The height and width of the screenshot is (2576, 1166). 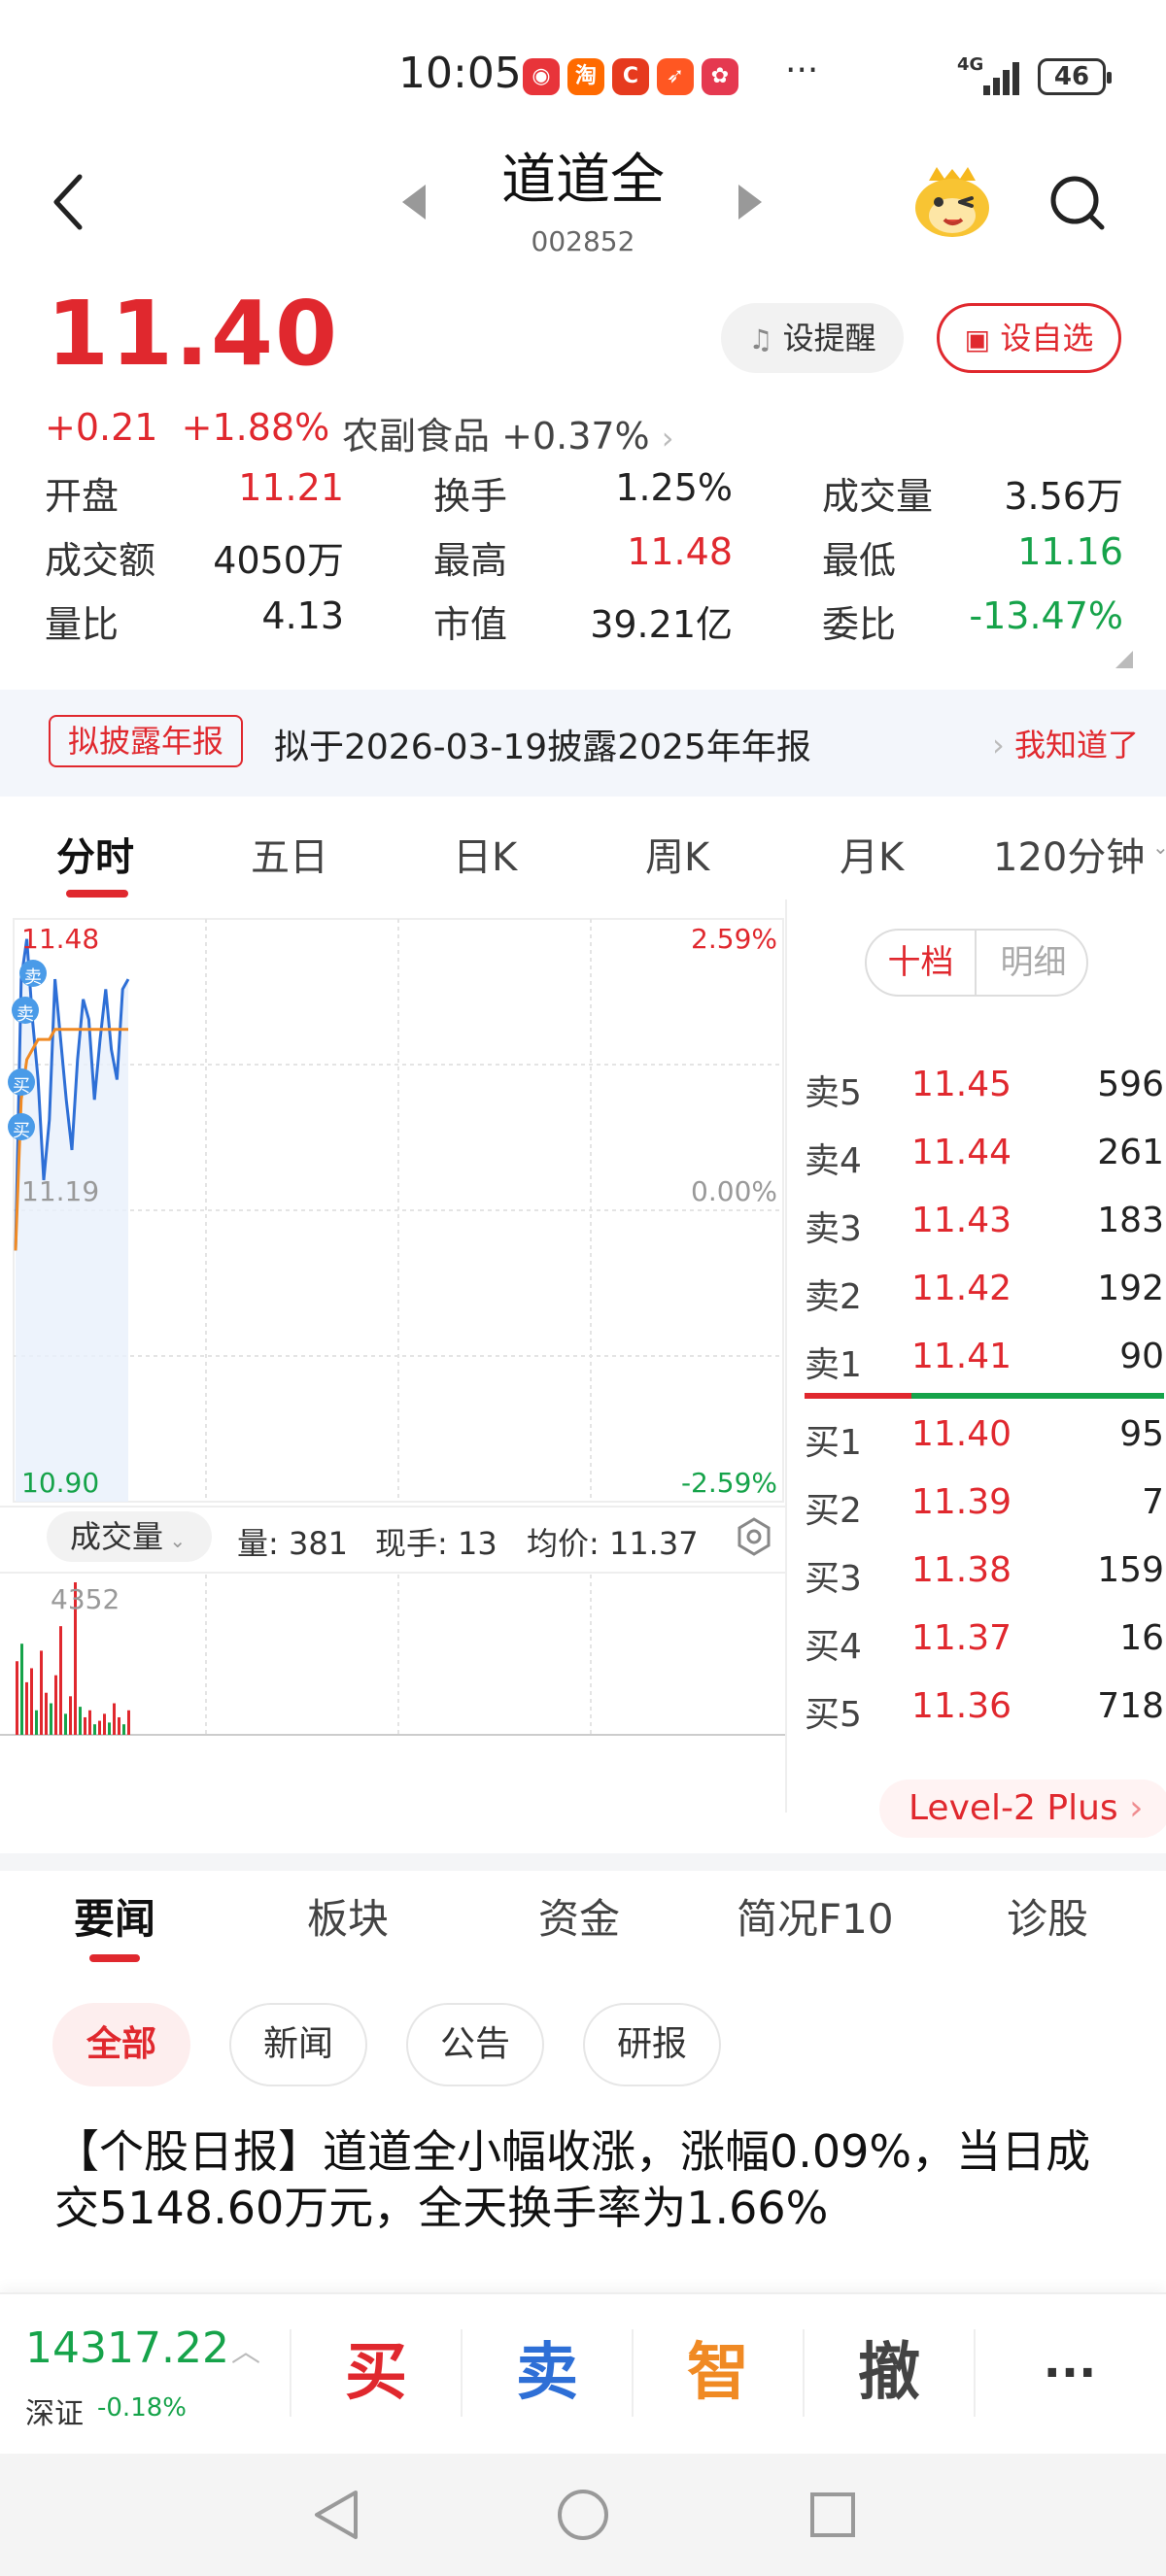 What do you see at coordinates (922, 963) in the screenshot?
I see `tab-ten-levels: 十档` at bounding box center [922, 963].